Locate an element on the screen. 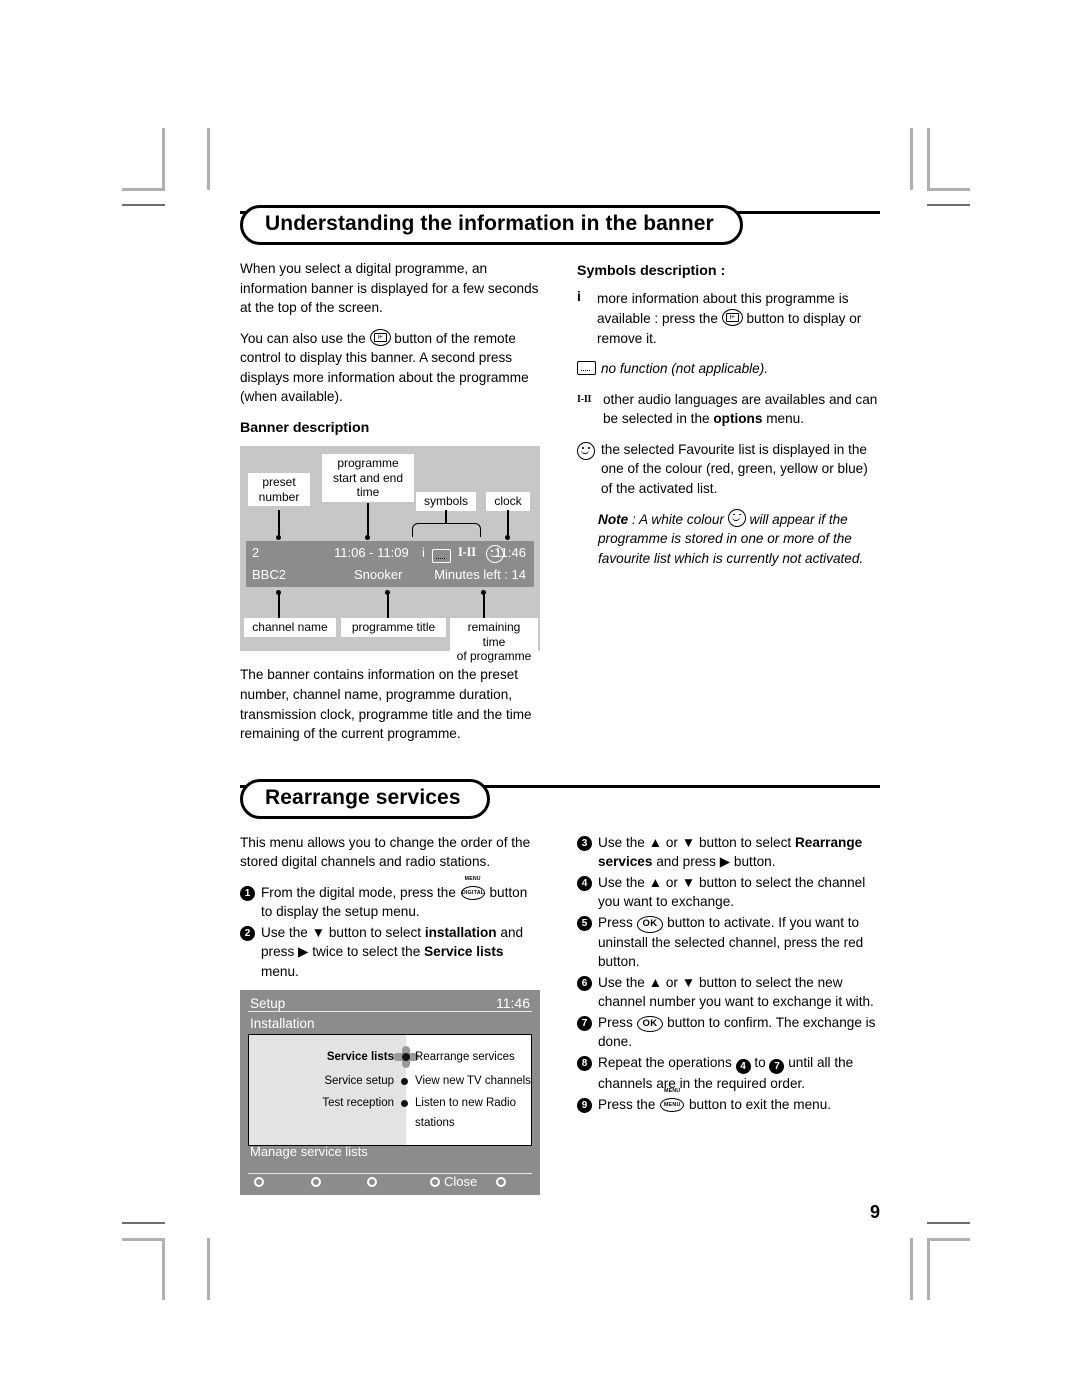  crop-mark-top-left-rule is located at coordinates (143, 205).